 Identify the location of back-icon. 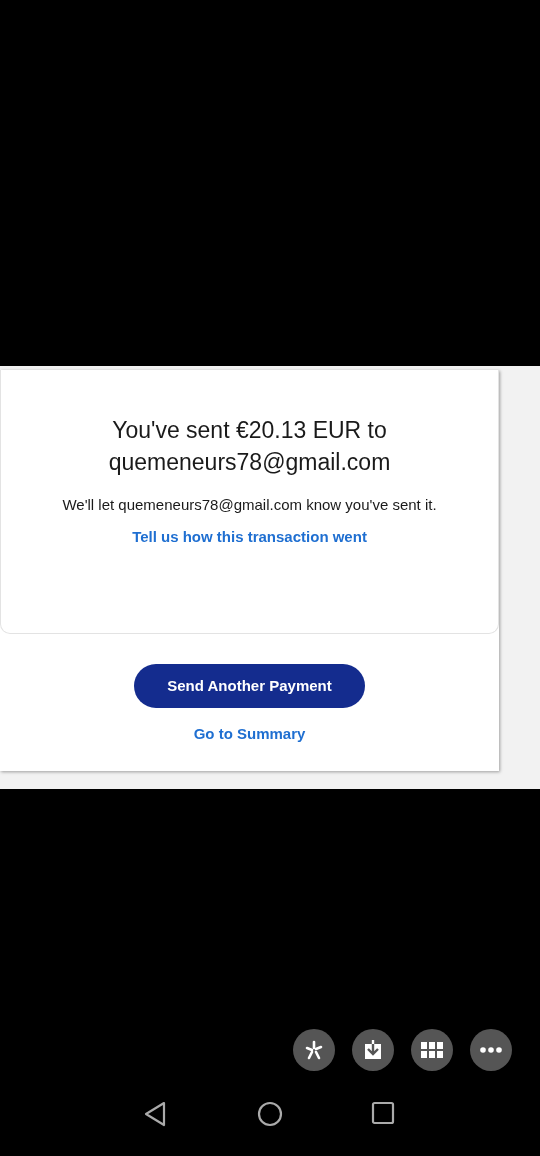
(155, 1114).